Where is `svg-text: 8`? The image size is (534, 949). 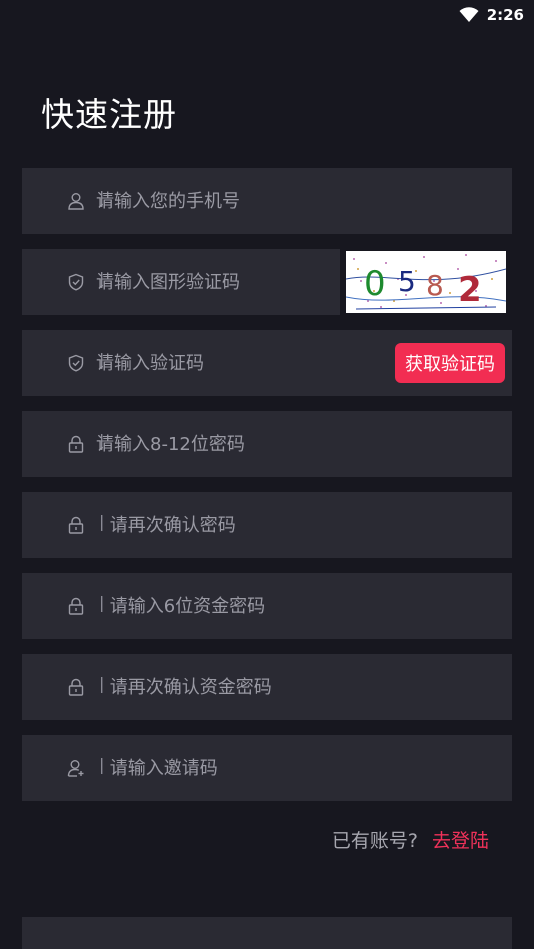 svg-text: 8 is located at coordinates (435, 285).